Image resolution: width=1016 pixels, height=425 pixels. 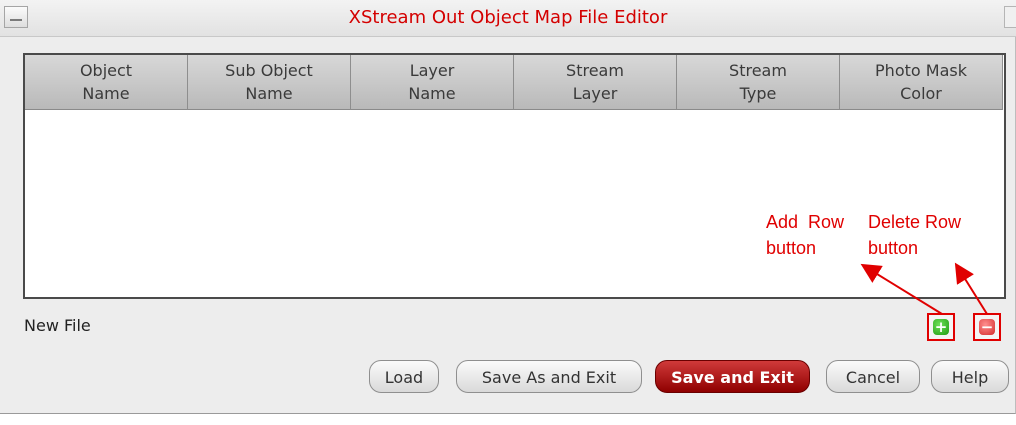 I want to click on window-title: XStream Out Object Map File Editor, so click(x=508, y=17).